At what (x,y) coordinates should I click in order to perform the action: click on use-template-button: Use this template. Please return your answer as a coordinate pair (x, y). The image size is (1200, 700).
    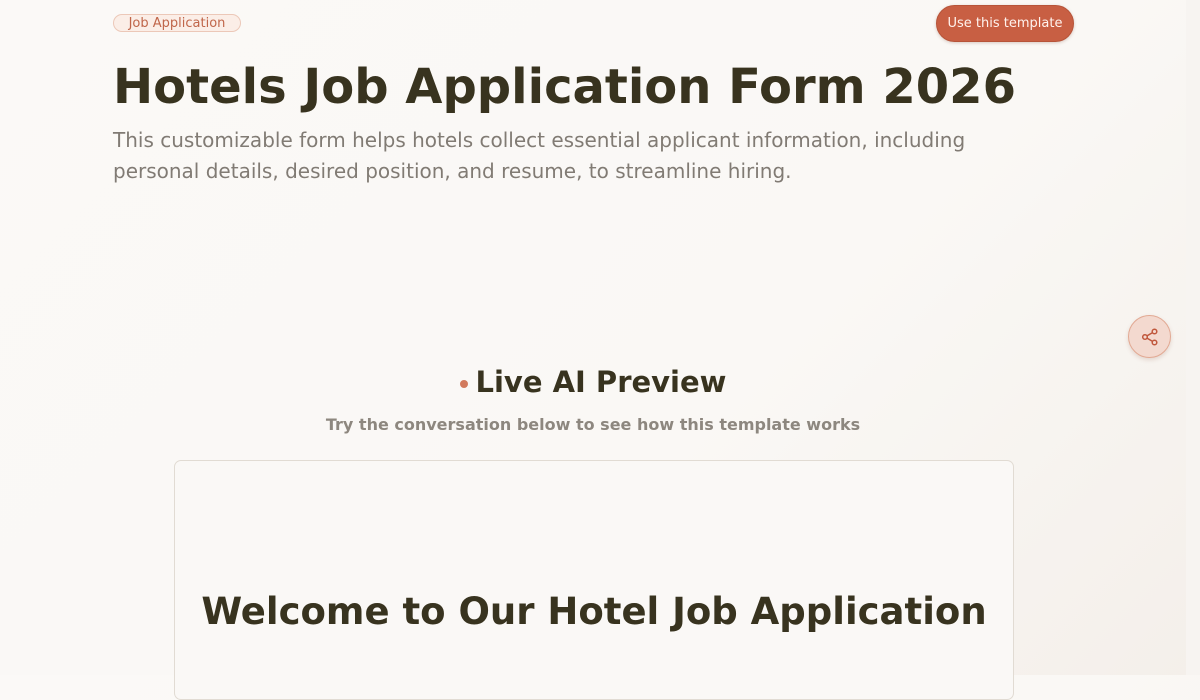
    Looking at the image, I should click on (1005, 23).